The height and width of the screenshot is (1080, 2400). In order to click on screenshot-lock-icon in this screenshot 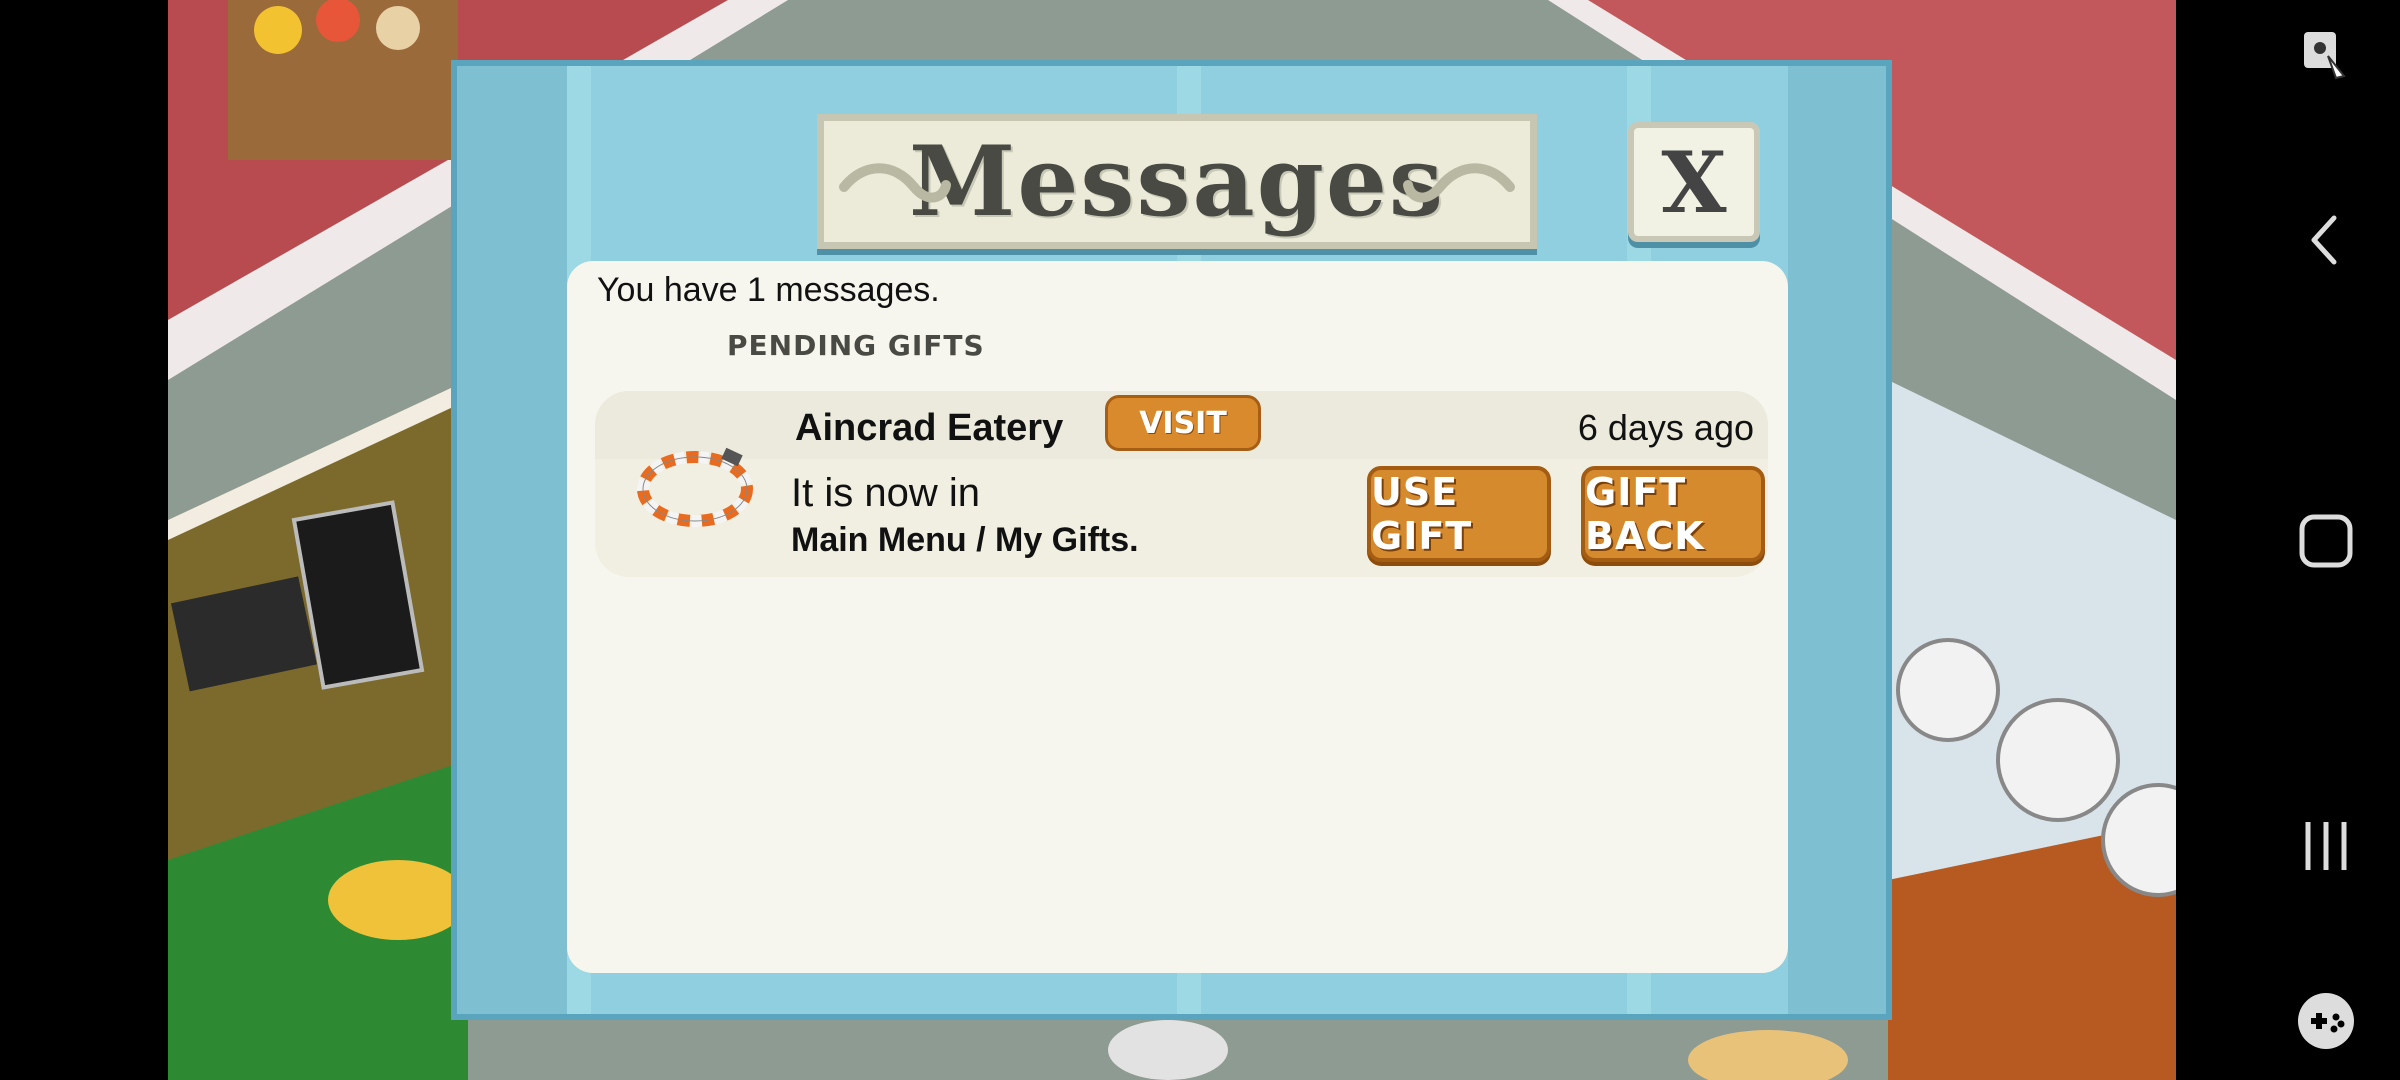, I will do `click(2325, 56)`.